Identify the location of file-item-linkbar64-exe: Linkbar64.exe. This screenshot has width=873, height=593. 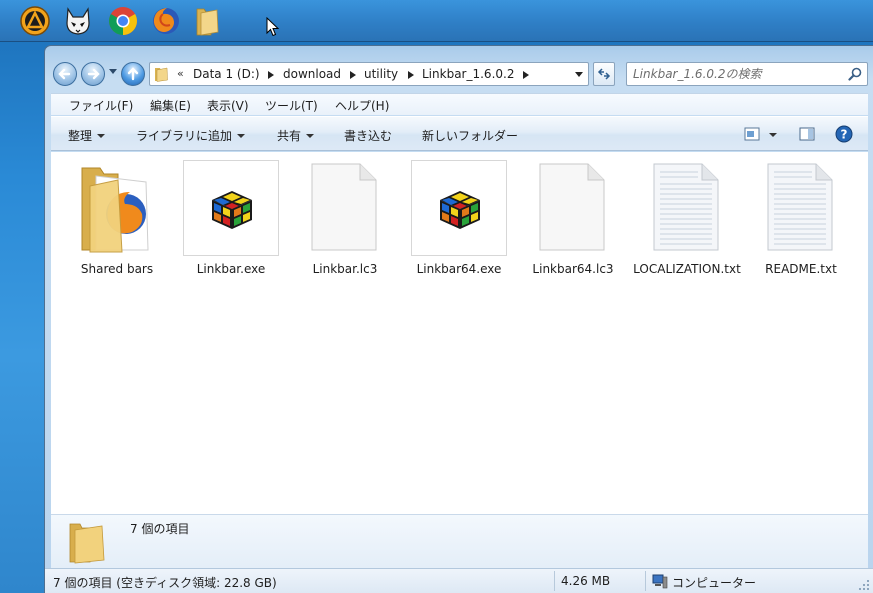
(459, 228).